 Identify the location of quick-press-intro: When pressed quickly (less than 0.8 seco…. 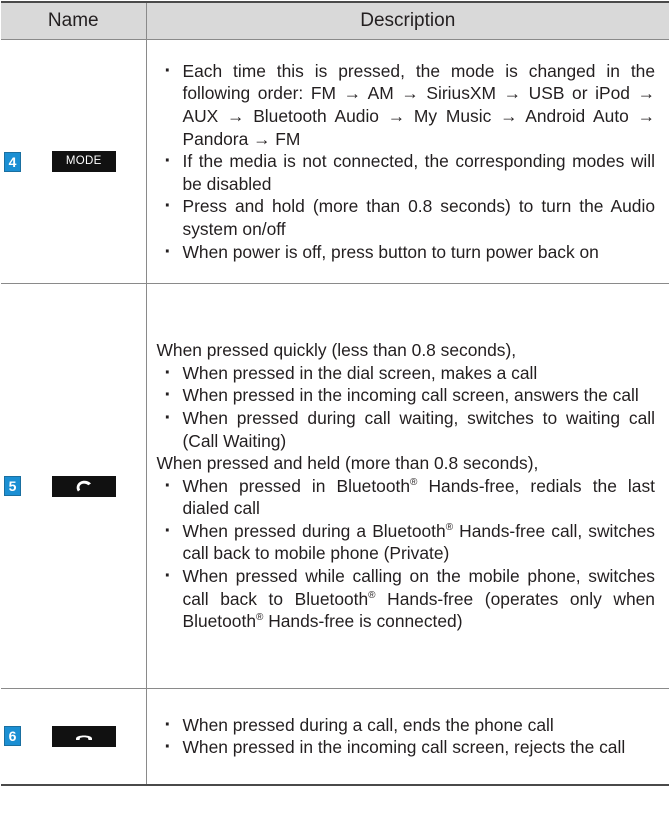
(336, 350).